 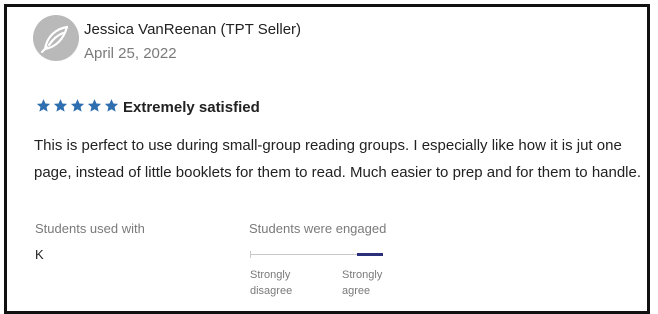 What do you see at coordinates (370, 254) in the screenshot?
I see `engagement-scale-fill` at bounding box center [370, 254].